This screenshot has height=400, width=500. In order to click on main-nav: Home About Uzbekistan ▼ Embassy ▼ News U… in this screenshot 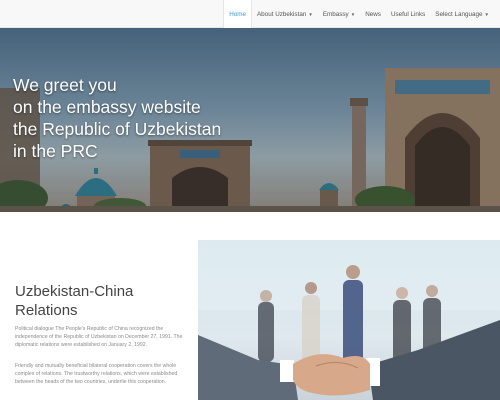, I will do `click(358, 14)`.